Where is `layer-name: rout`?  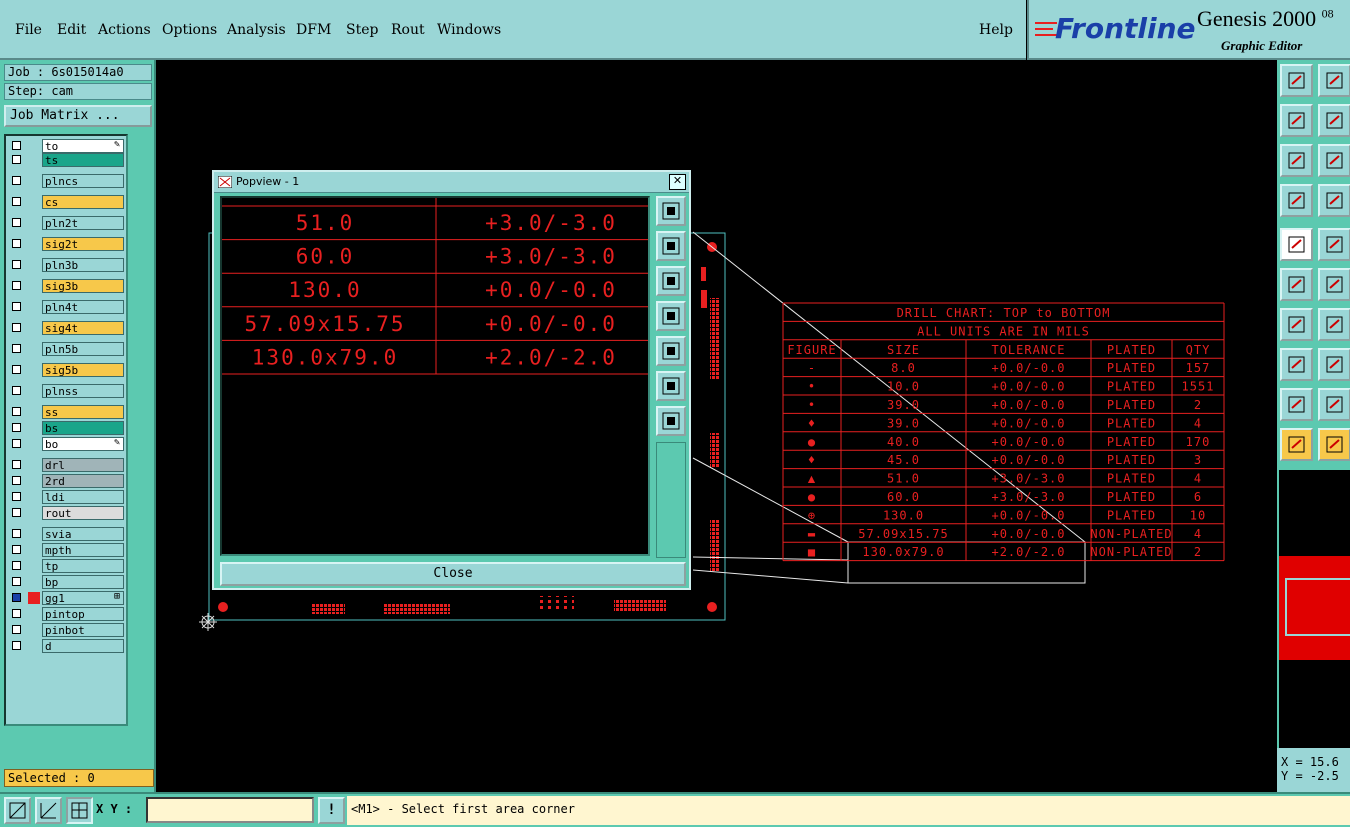 layer-name: rout is located at coordinates (83, 513).